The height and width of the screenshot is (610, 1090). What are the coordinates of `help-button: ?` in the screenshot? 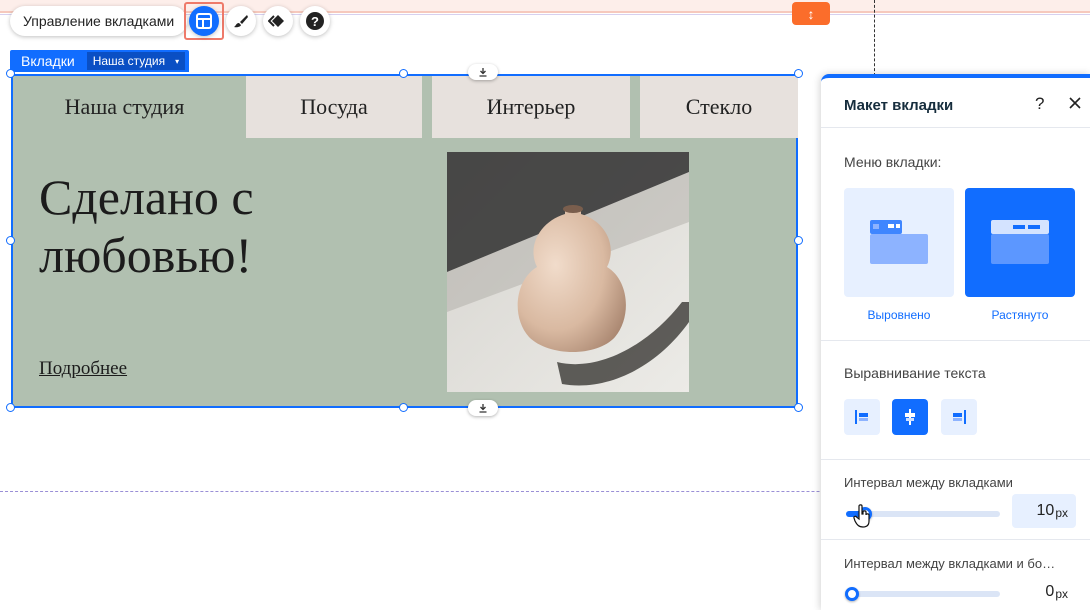 It's located at (315, 21).